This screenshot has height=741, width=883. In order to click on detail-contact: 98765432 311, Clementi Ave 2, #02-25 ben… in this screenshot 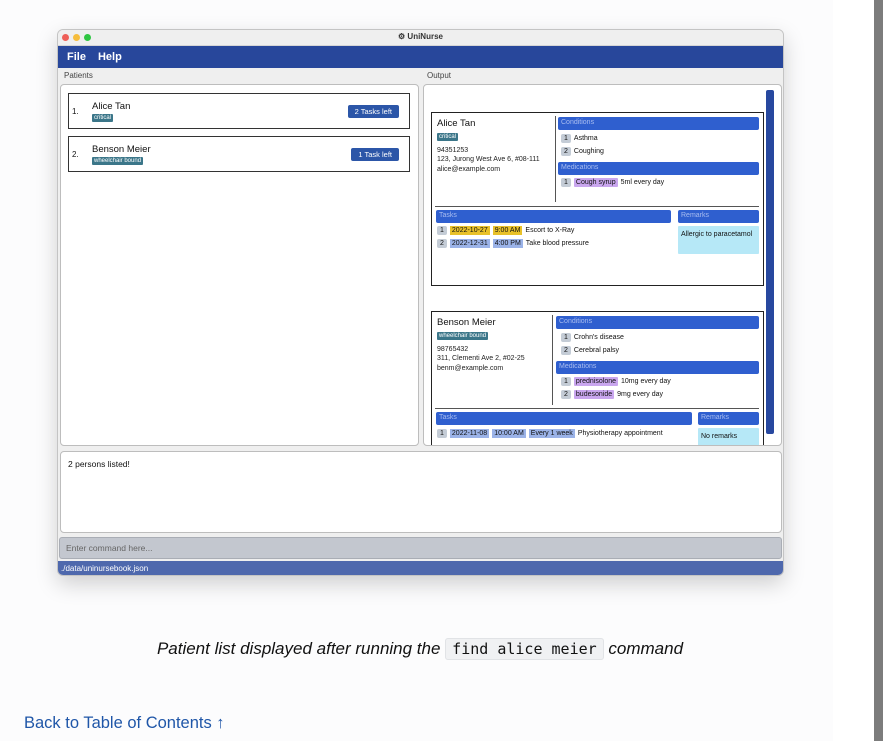, I will do `click(496, 359)`.